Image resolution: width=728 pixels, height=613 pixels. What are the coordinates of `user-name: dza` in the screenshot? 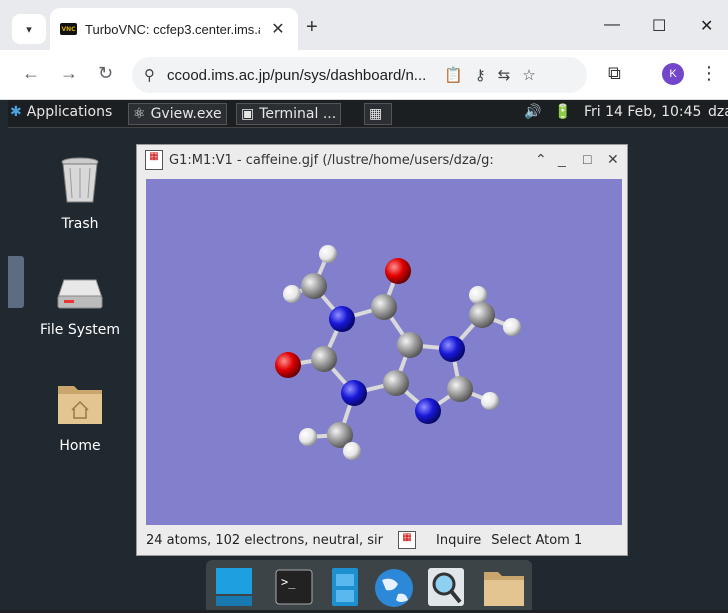 It's located at (718, 112).